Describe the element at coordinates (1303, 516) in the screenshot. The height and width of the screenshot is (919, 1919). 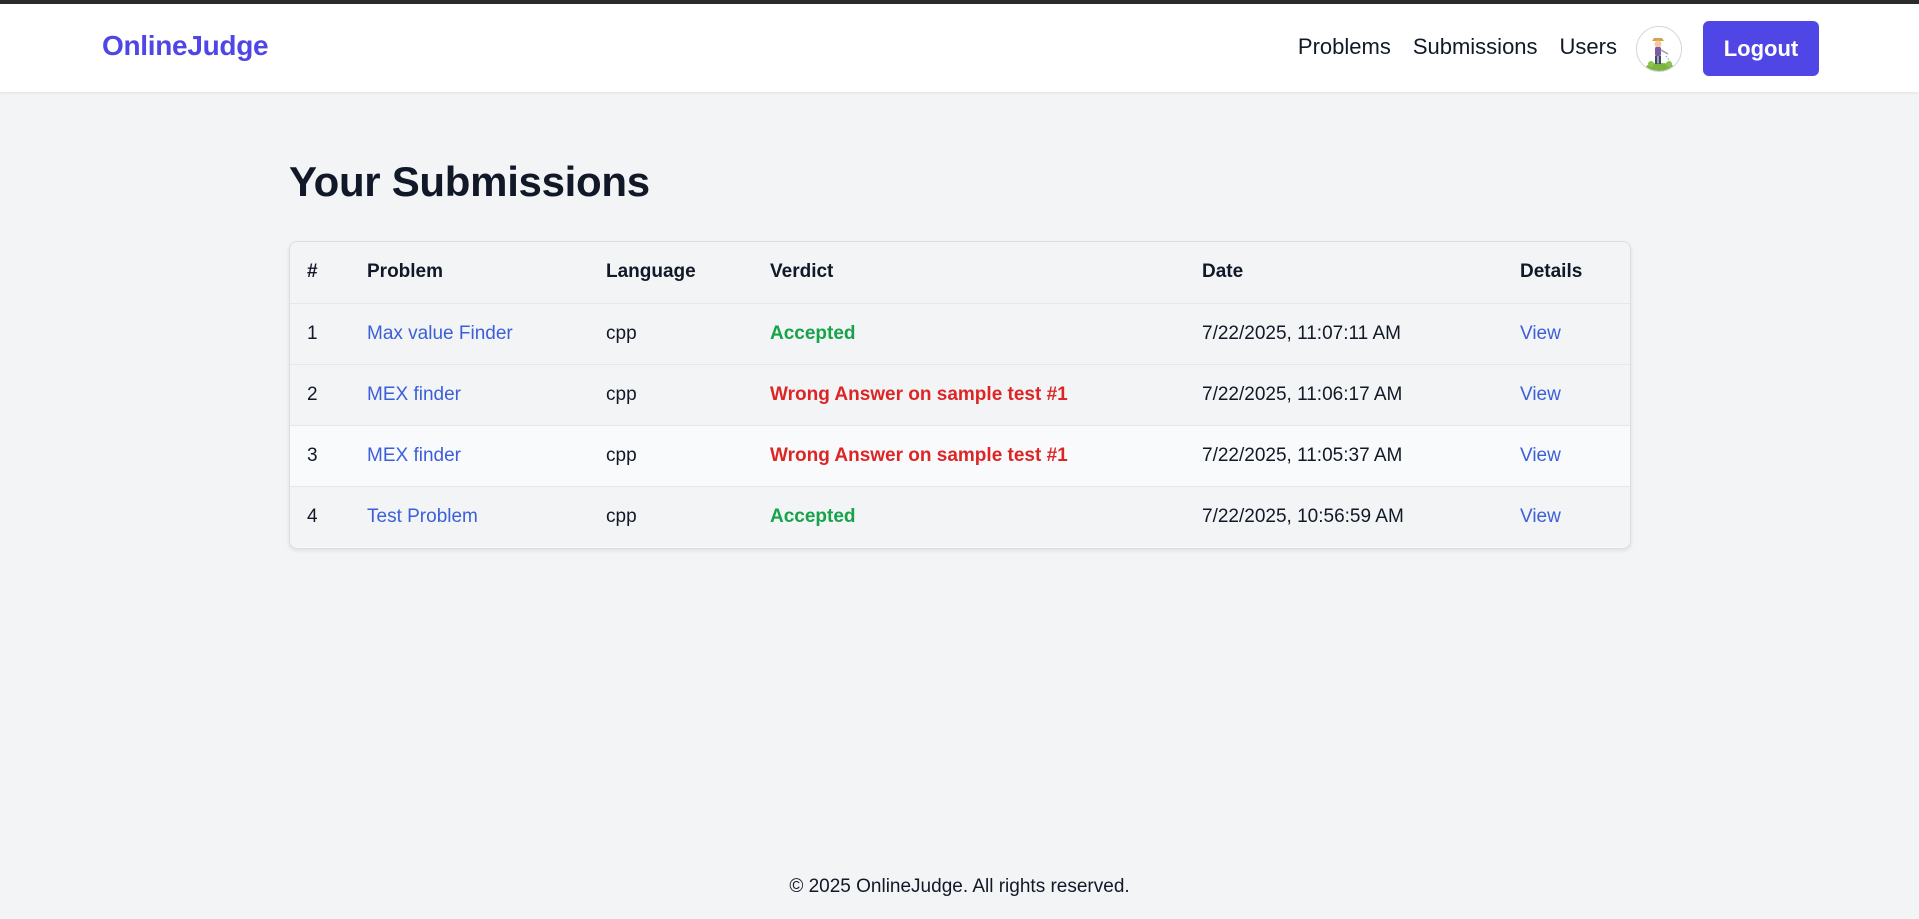
I see `submission-date: 7/22/2025, 10:56:59 AM` at that location.